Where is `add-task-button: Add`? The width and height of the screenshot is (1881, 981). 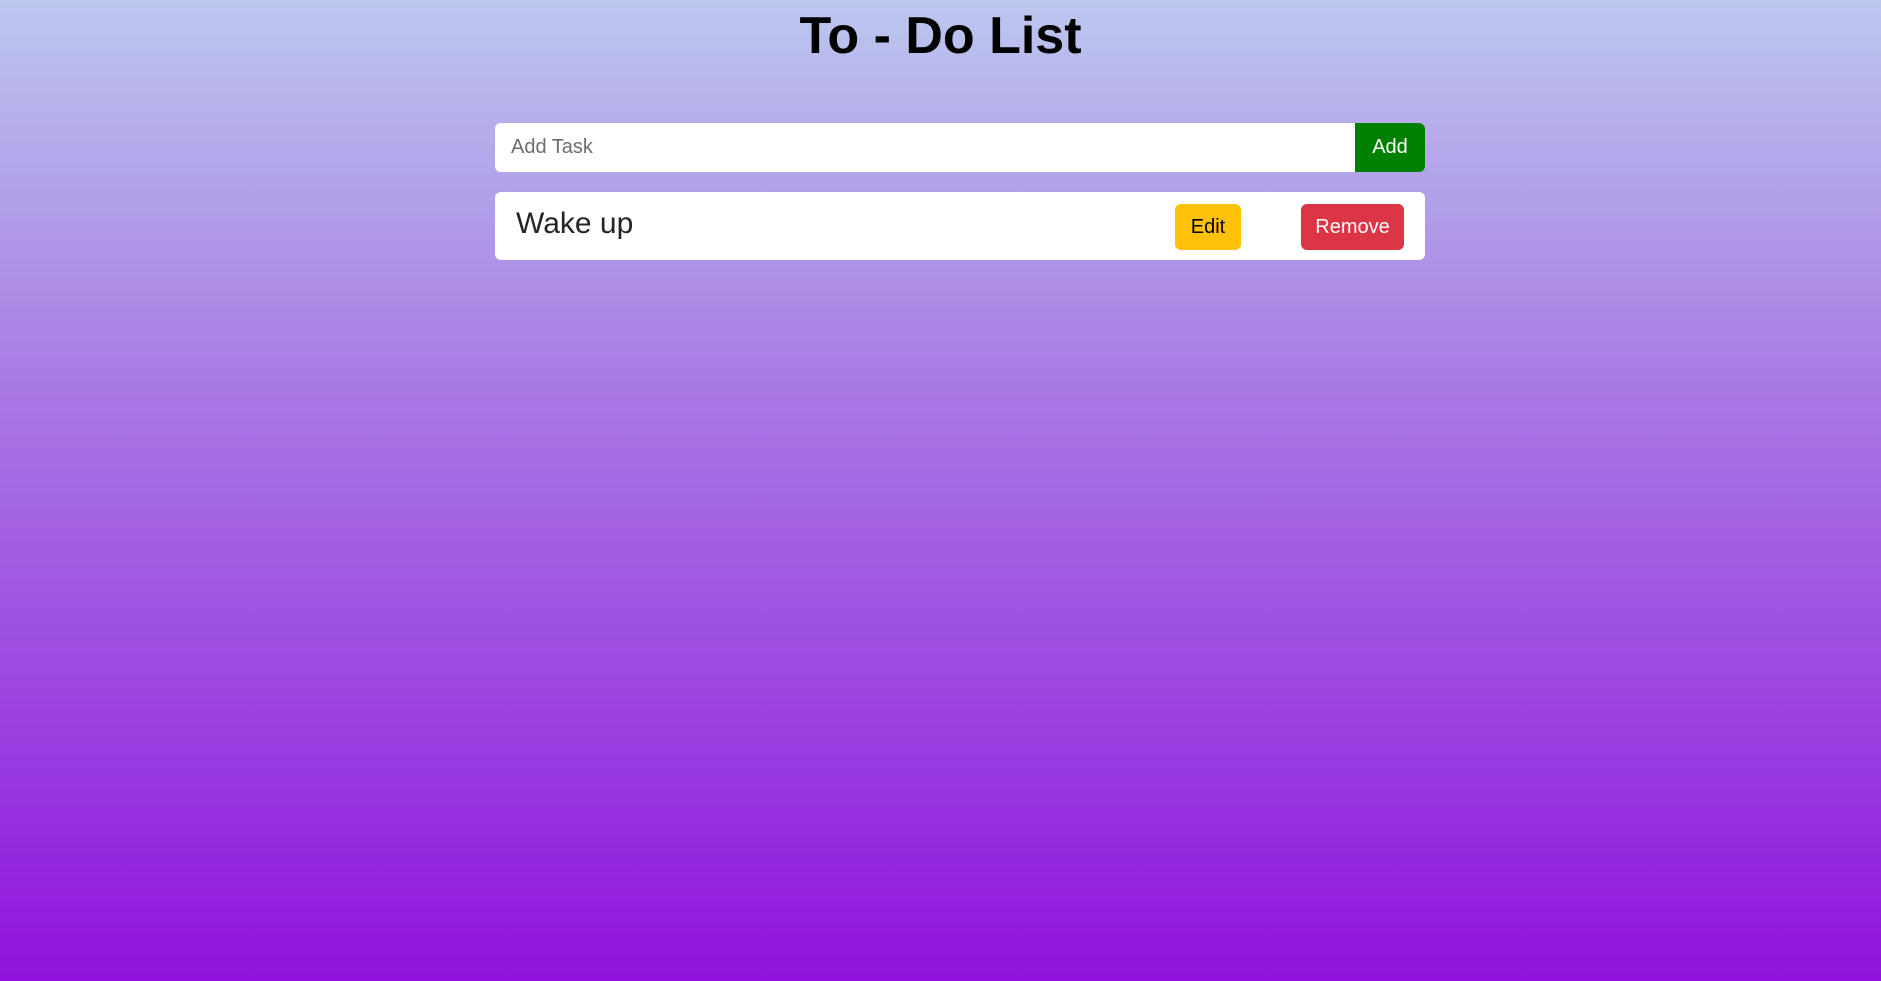 add-task-button: Add is located at coordinates (1390, 147).